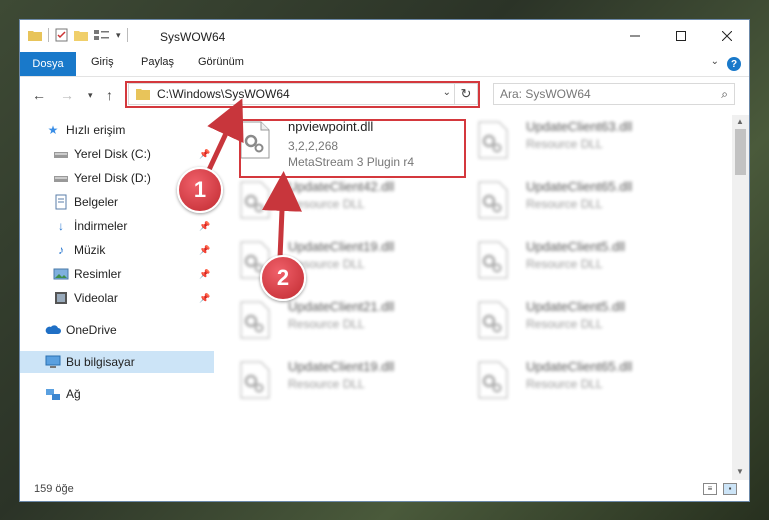  Describe the element at coordinates (96, 130) in the screenshot. I see `sidebar-item-label: Hızlı erişim` at that location.